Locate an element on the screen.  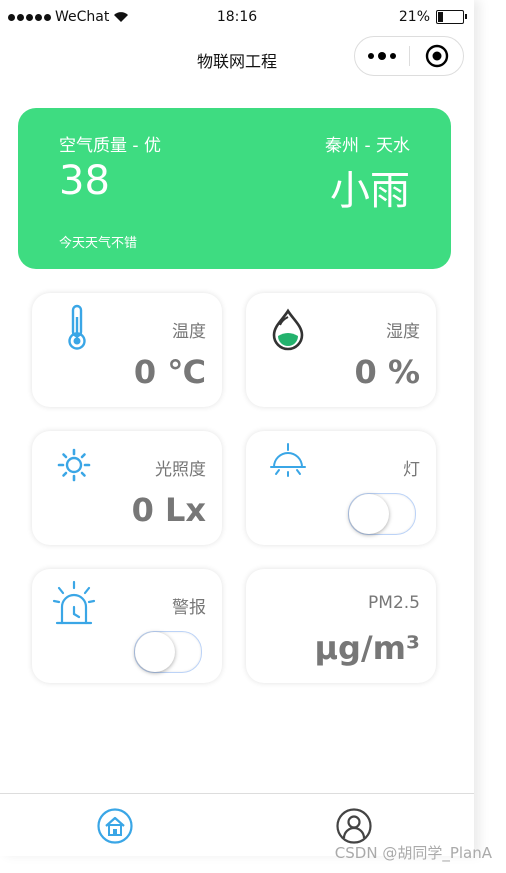
alarm-toggle is located at coordinates (168, 652).